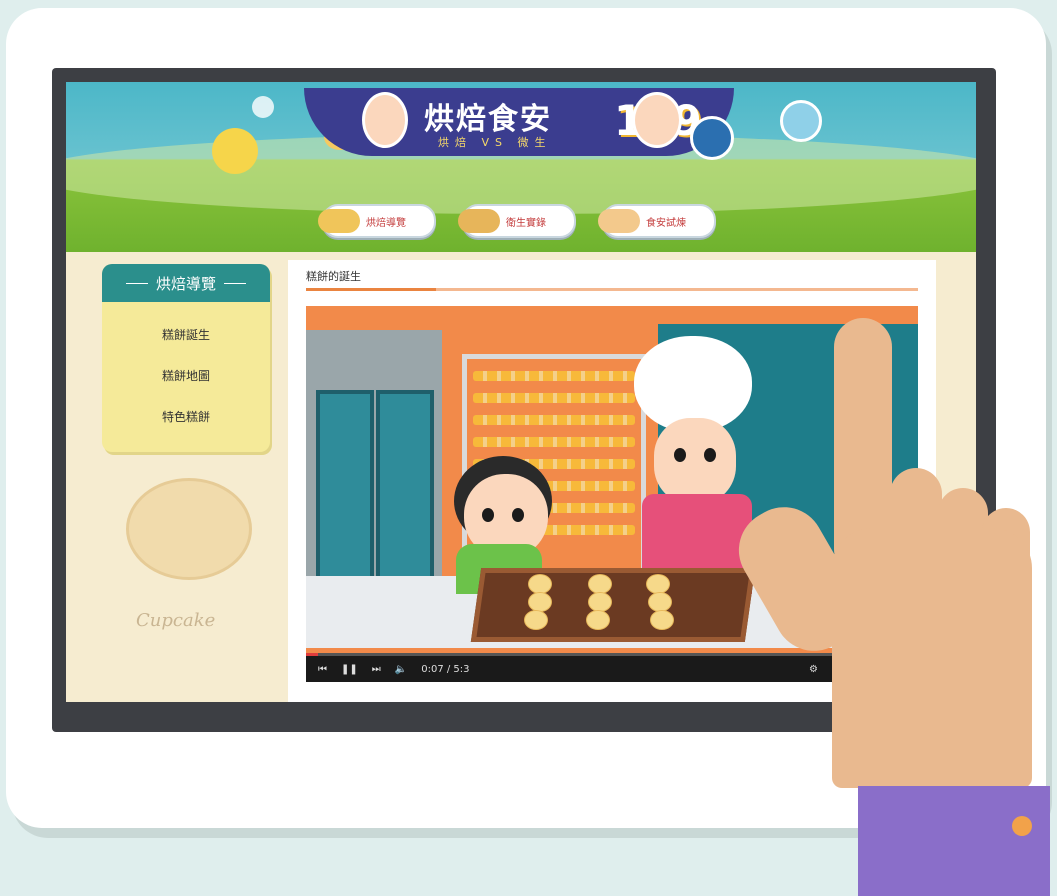 The width and height of the screenshot is (1057, 896). What do you see at coordinates (385, 120) in the screenshot?
I see `girl-avatar-icon` at bounding box center [385, 120].